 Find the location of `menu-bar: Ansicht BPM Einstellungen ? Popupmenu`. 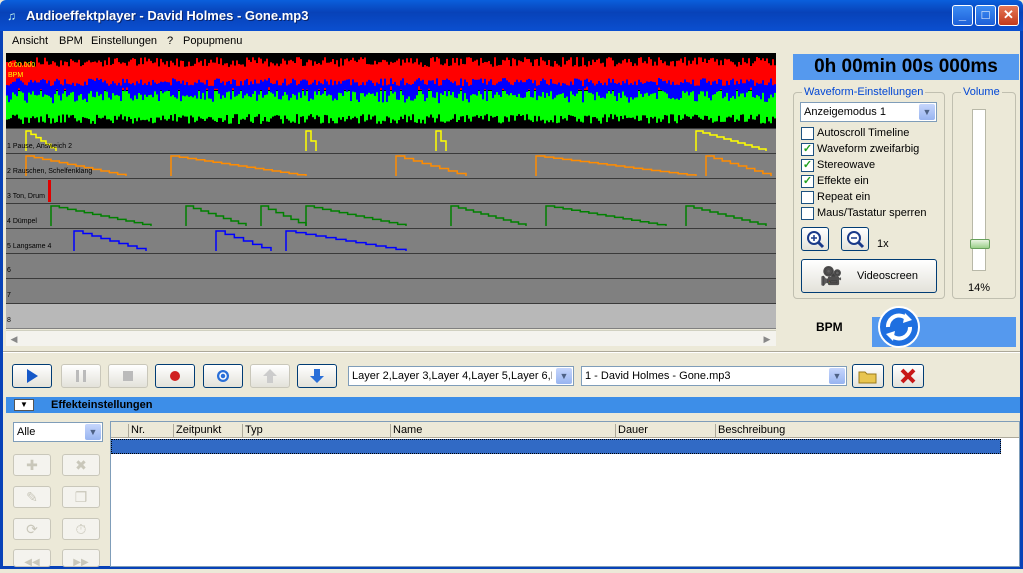

menu-bar: Ansicht BPM Einstellungen ? Popupmenu is located at coordinates (511, 41).